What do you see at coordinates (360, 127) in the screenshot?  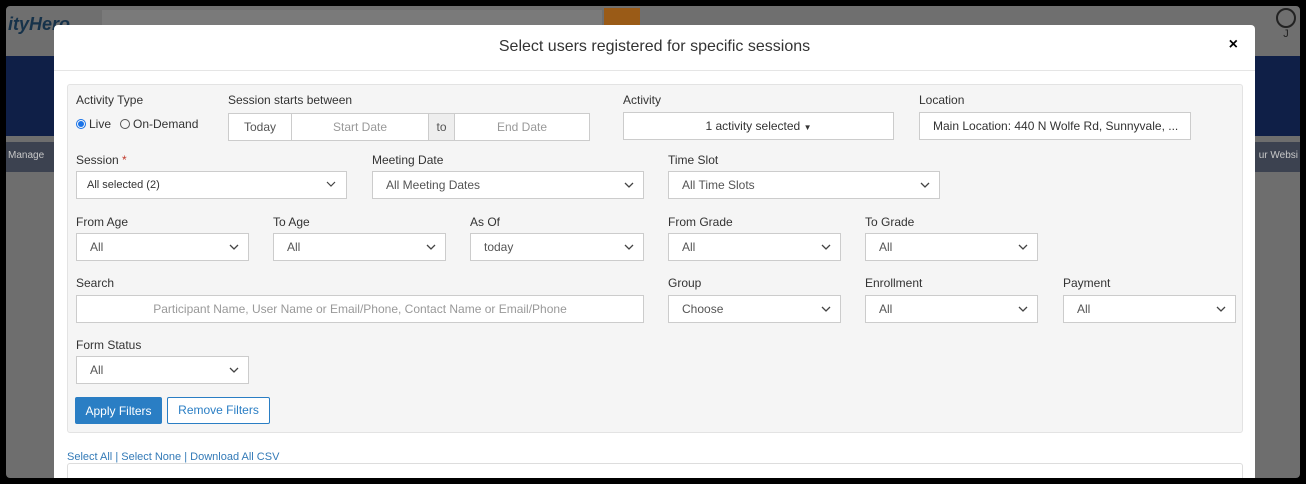 I see `start-date-input: Start Date` at bounding box center [360, 127].